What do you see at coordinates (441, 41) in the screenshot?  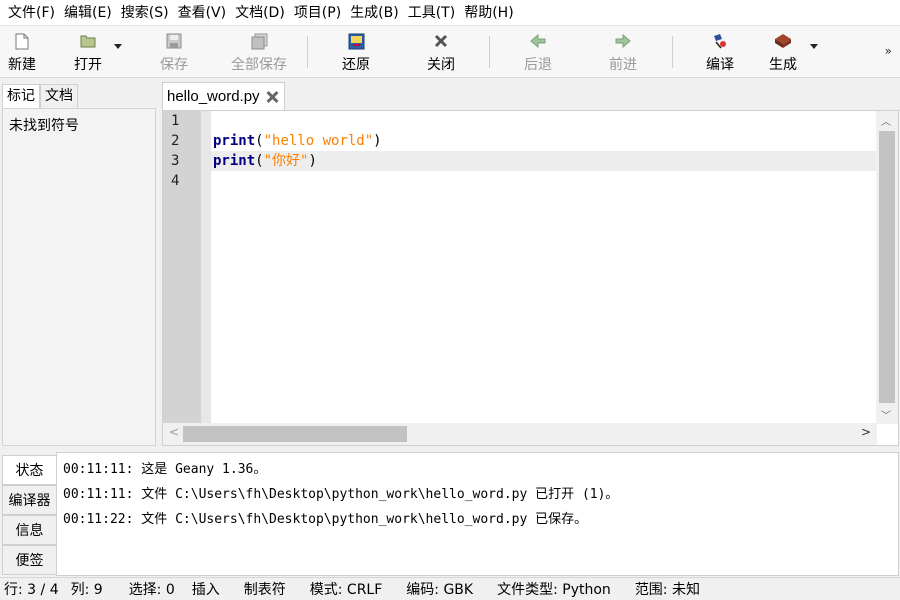 I see `close-x-icon` at bounding box center [441, 41].